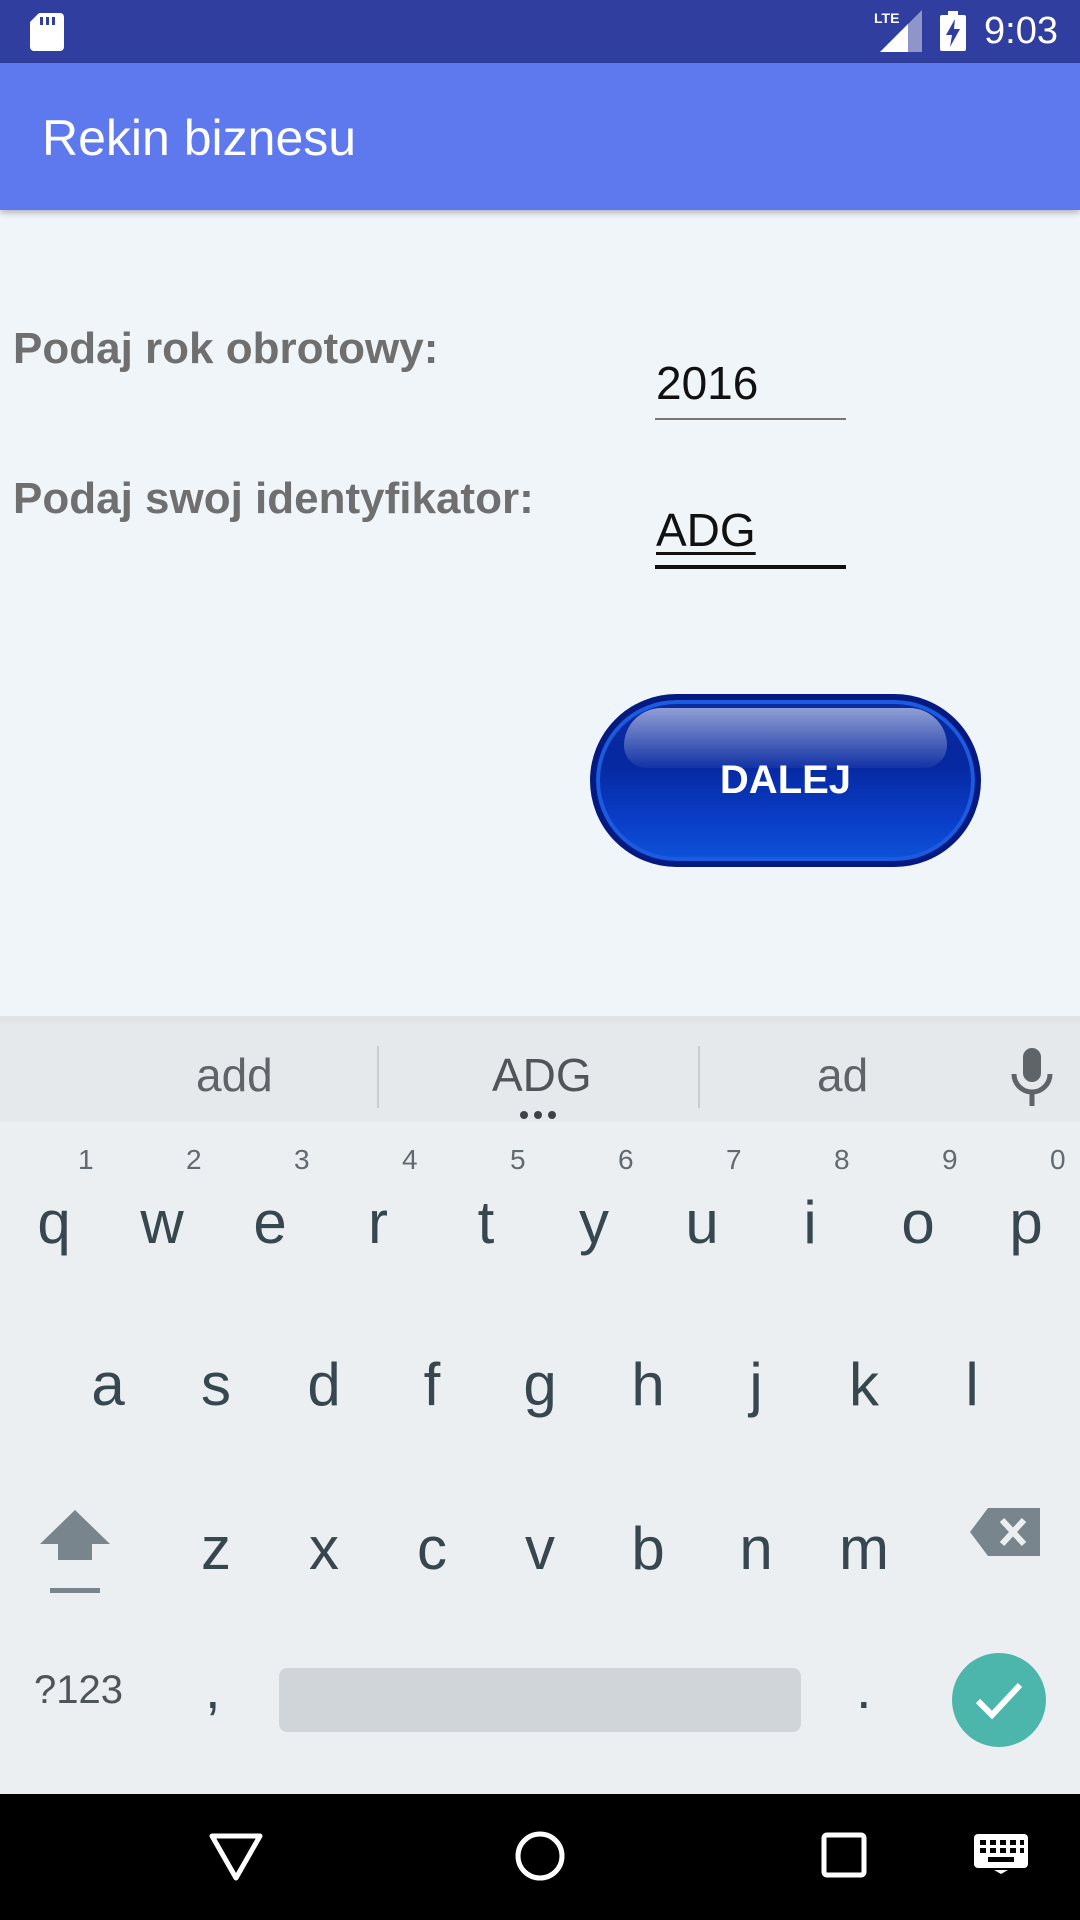 This screenshot has width=1080, height=1920. Describe the element at coordinates (410, 1159) in the screenshot. I see `key-hint: 4` at that location.